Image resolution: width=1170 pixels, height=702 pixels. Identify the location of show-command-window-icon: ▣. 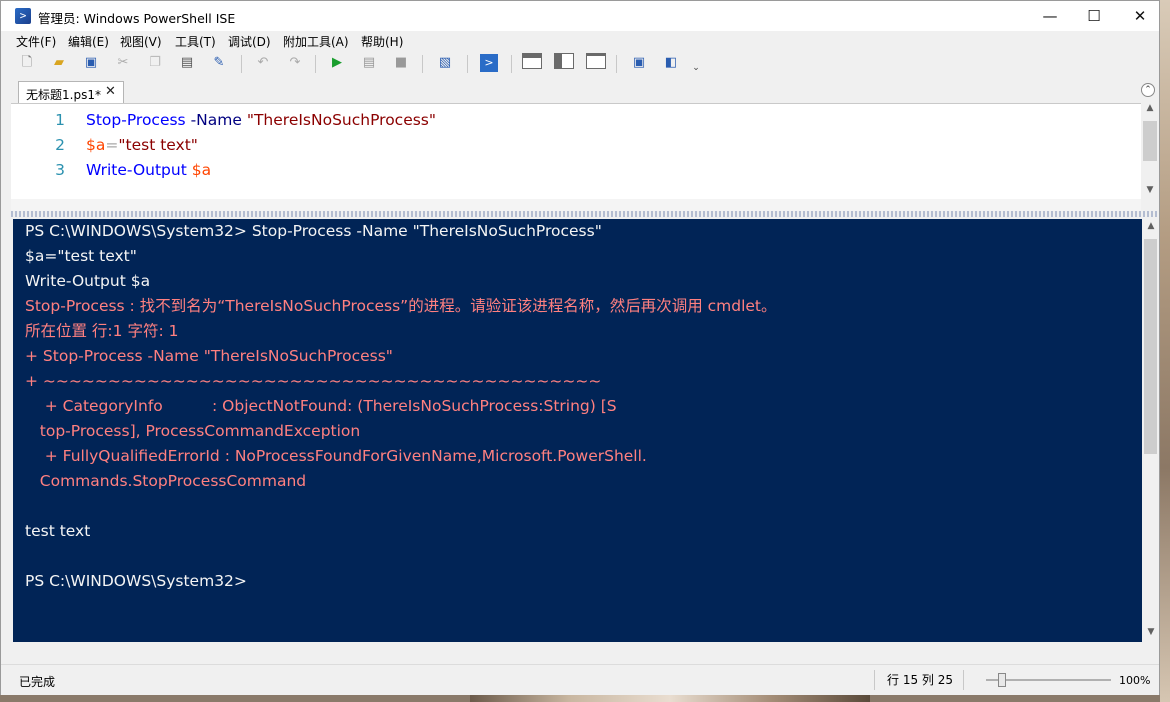
(639, 63).